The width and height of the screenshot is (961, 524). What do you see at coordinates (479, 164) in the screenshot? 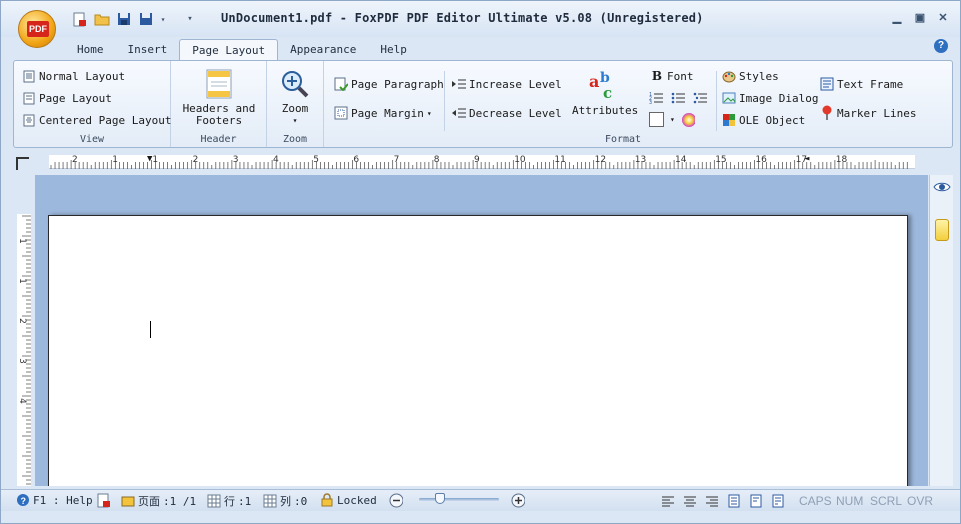
I see `horizontal-ruler-ticks` at bounding box center [479, 164].